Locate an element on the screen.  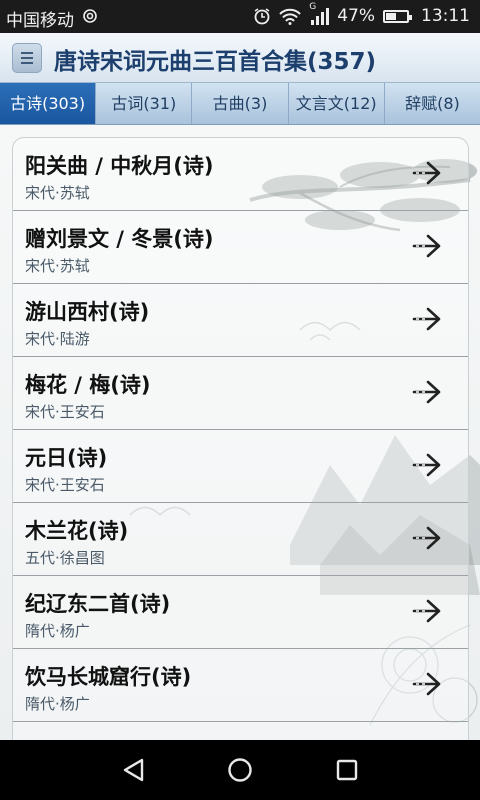
list-item: 梅花 / 梅(诗) 宋代·王安石 is located at coordinates (240, 393).